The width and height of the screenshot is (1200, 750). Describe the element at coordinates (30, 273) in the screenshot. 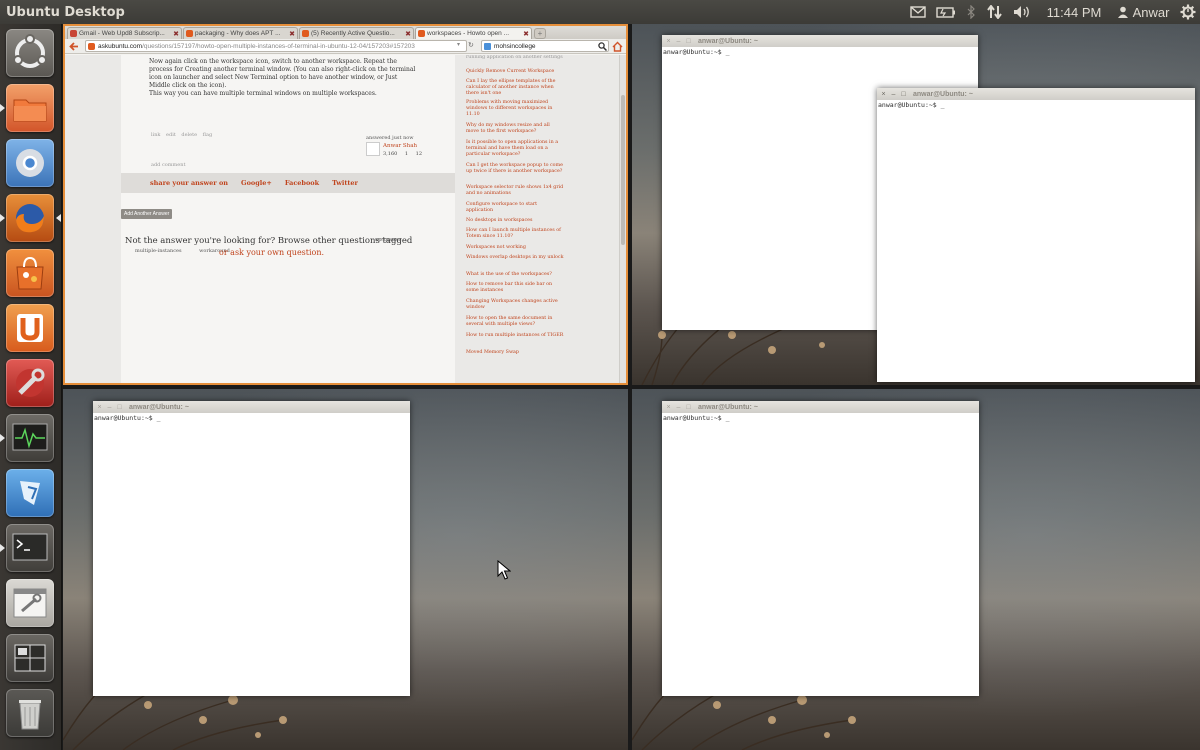

I see `software-center-button` at that location.